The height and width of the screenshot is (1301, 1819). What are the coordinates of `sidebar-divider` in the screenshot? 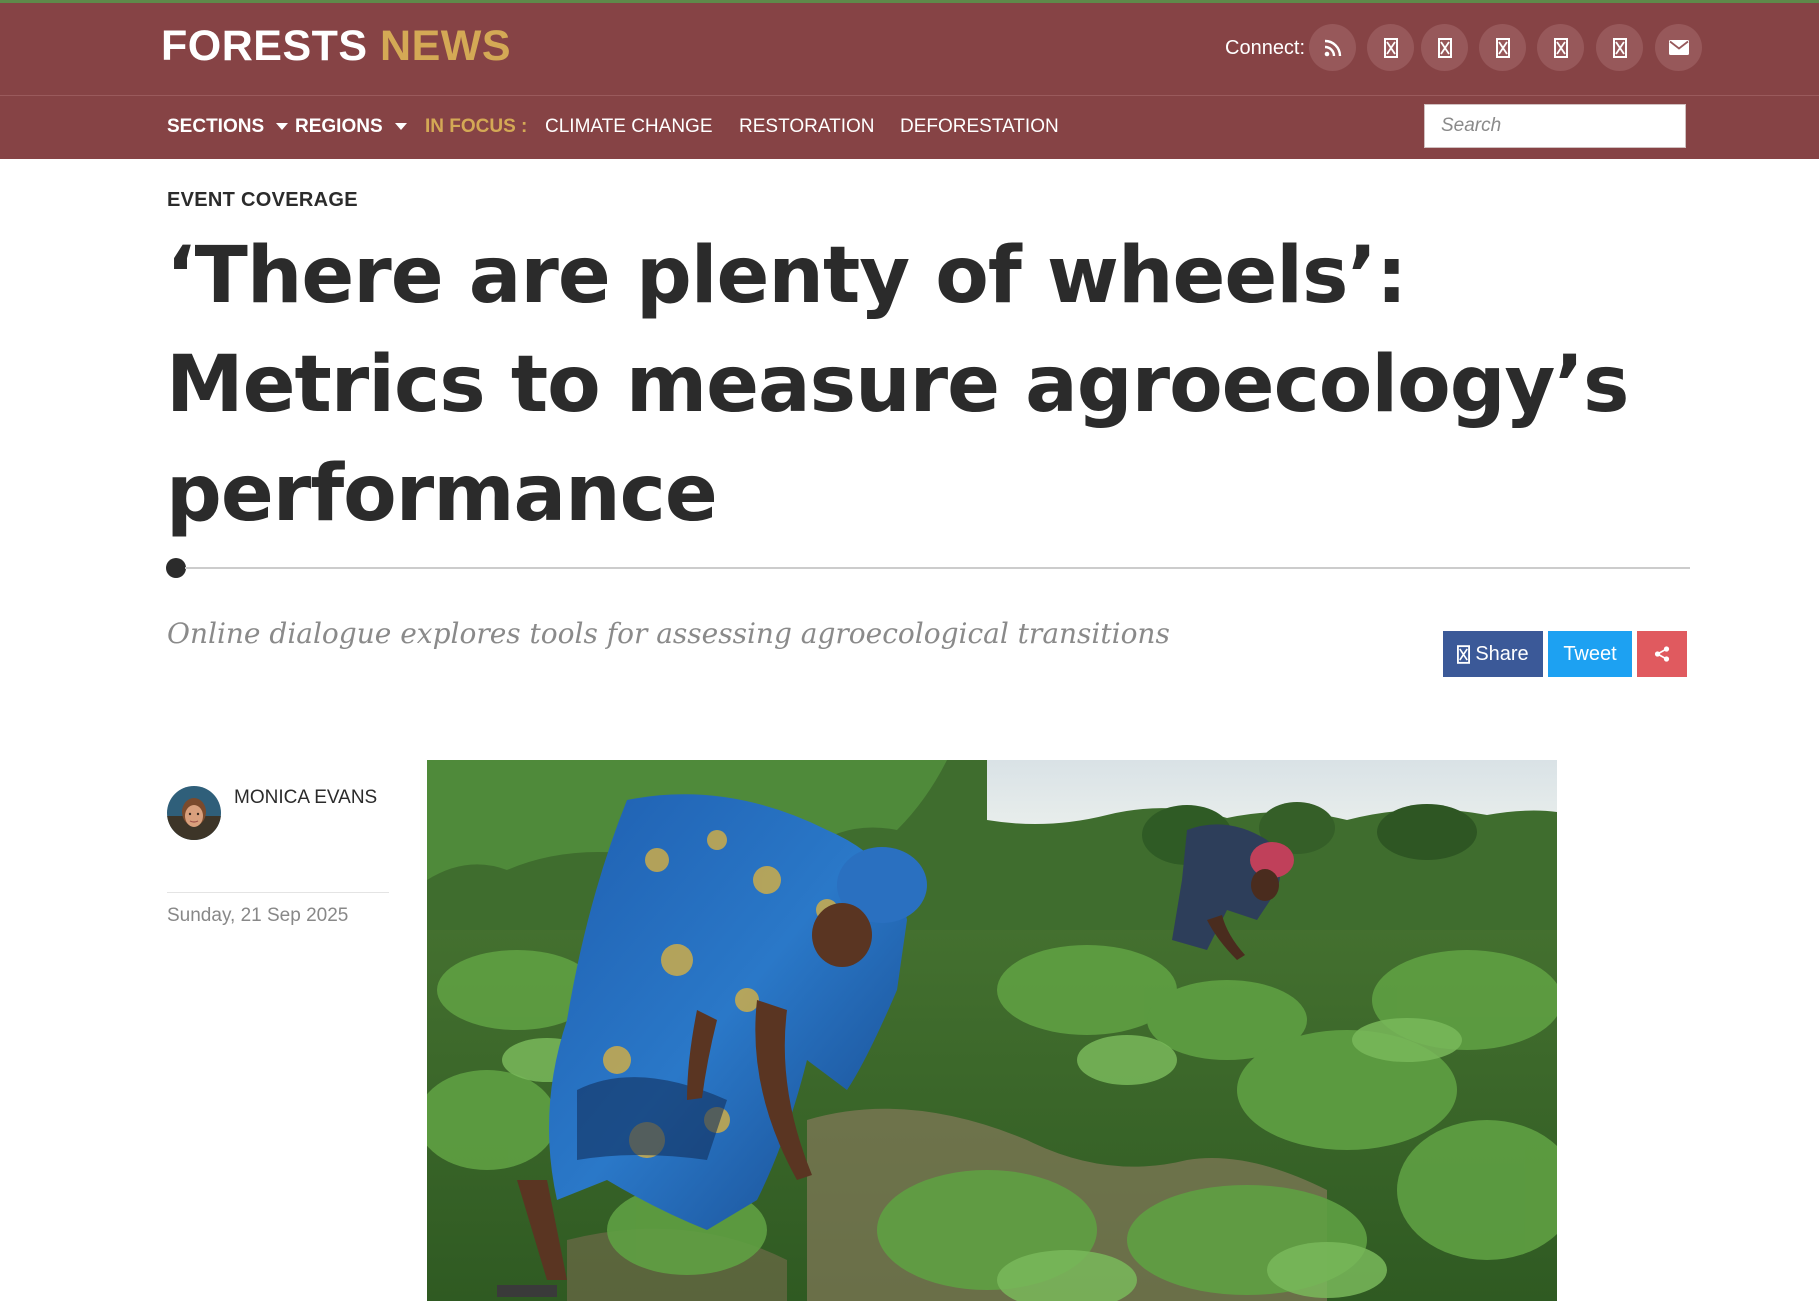 It's located at (278, 892).